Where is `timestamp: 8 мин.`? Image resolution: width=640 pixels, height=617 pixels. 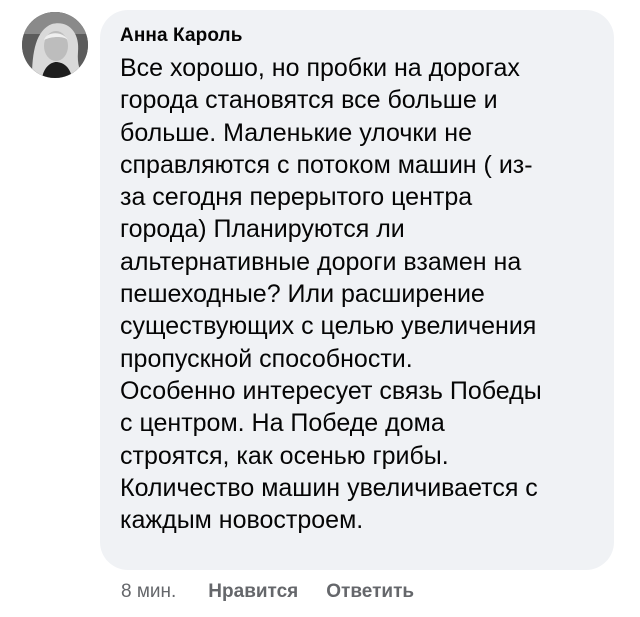 timestamp: 8 мин. is located at coordinates (148, 592).